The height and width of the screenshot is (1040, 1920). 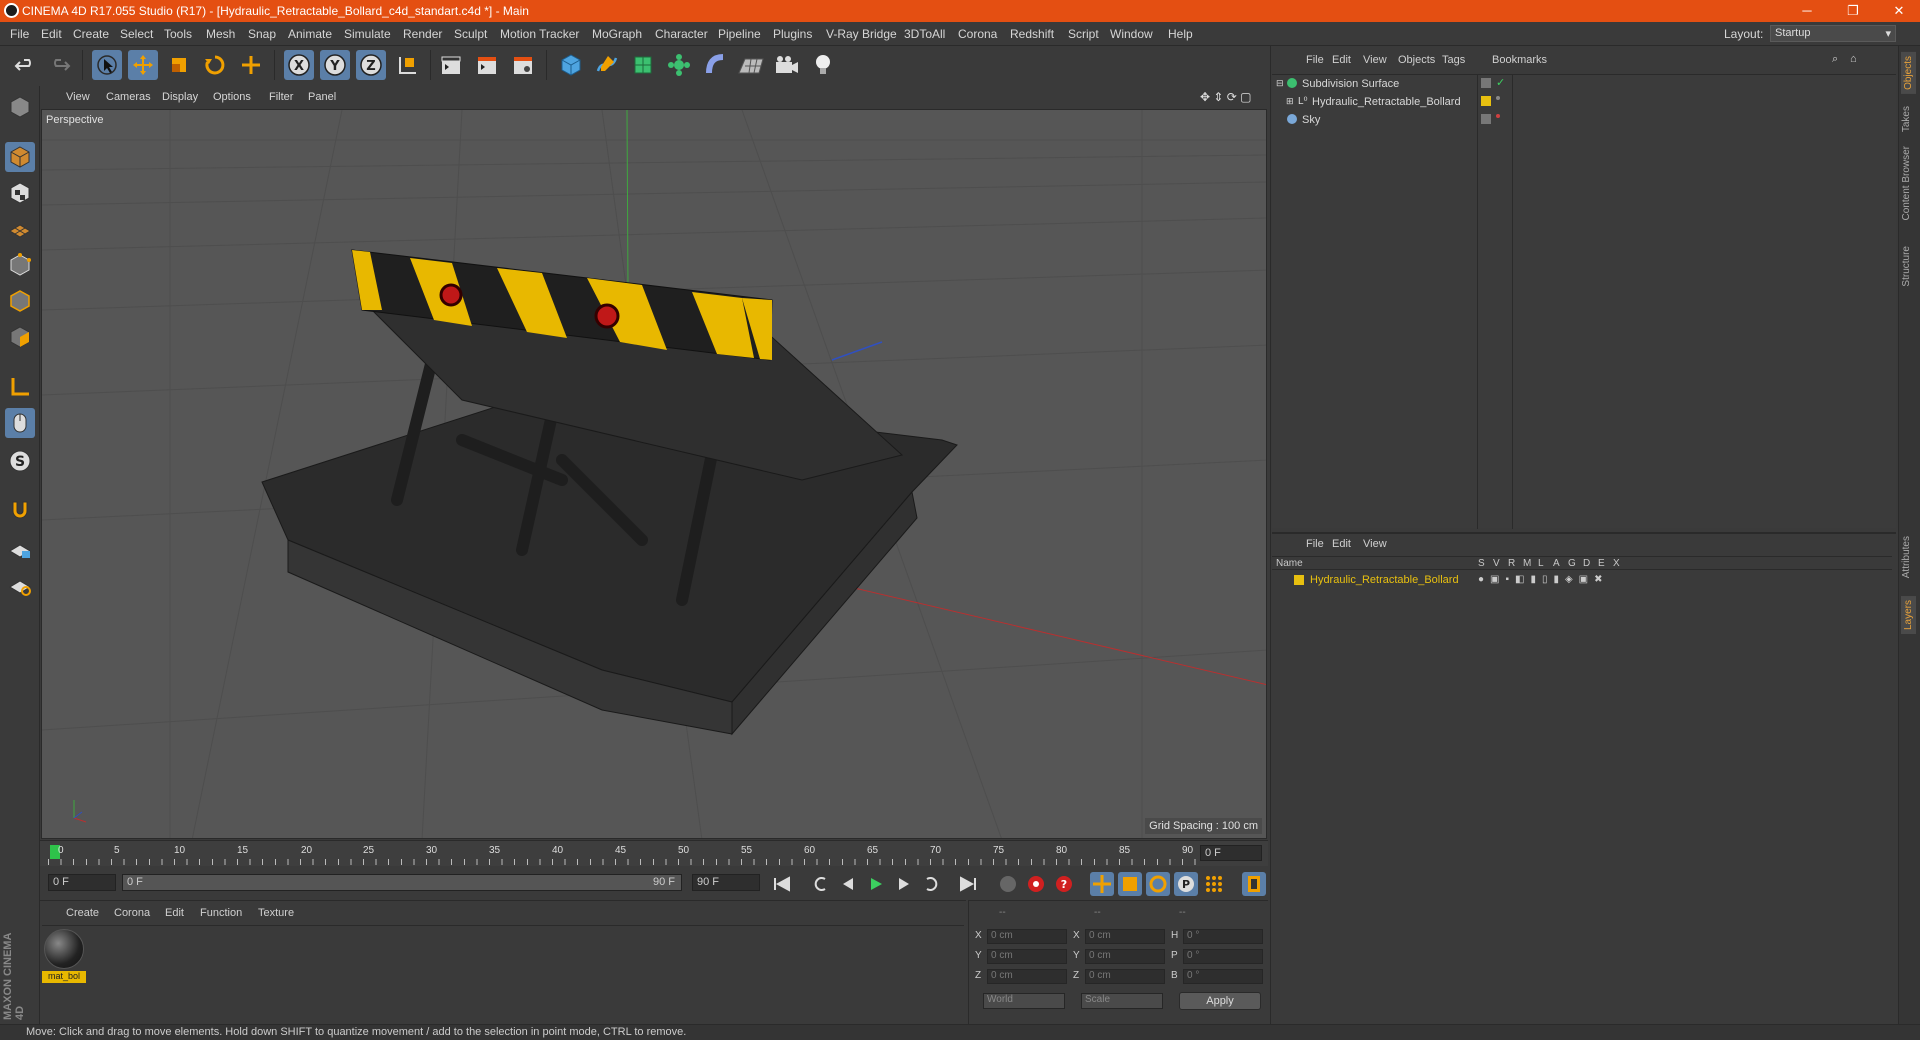 I want to click on size-mode-select: Scale, so click(x=1122, y=1001).